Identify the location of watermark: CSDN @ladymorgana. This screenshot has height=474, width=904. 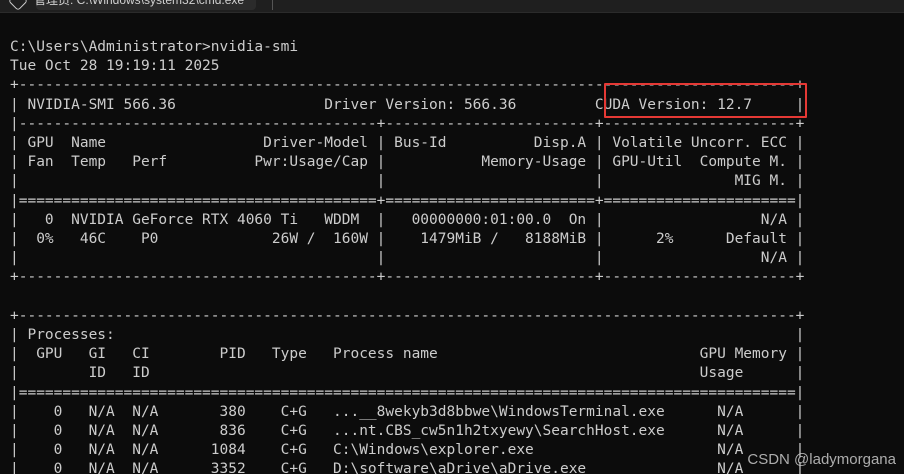
(821, 459).